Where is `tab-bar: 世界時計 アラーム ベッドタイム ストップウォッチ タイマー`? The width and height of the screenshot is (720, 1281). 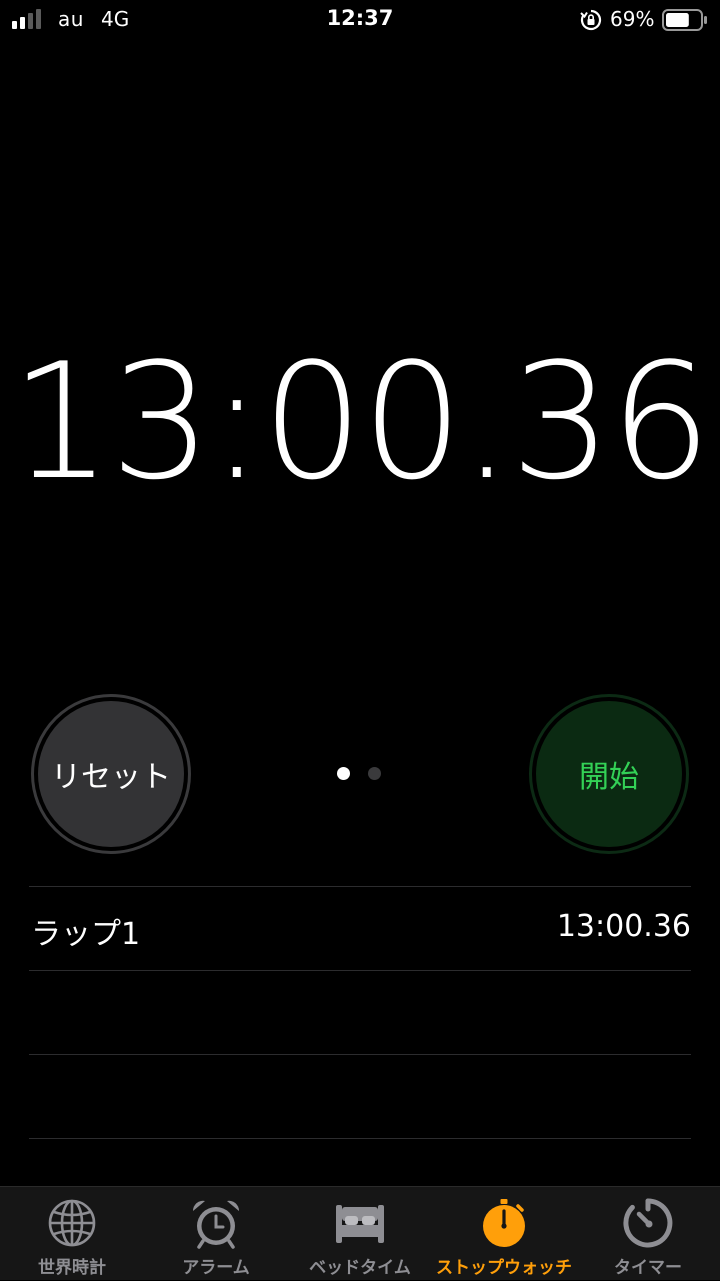
tab-bar: 世界時計 アラーム ベッドタイム ストップウォッチ タイマー is located at coordinates (360, 1233).